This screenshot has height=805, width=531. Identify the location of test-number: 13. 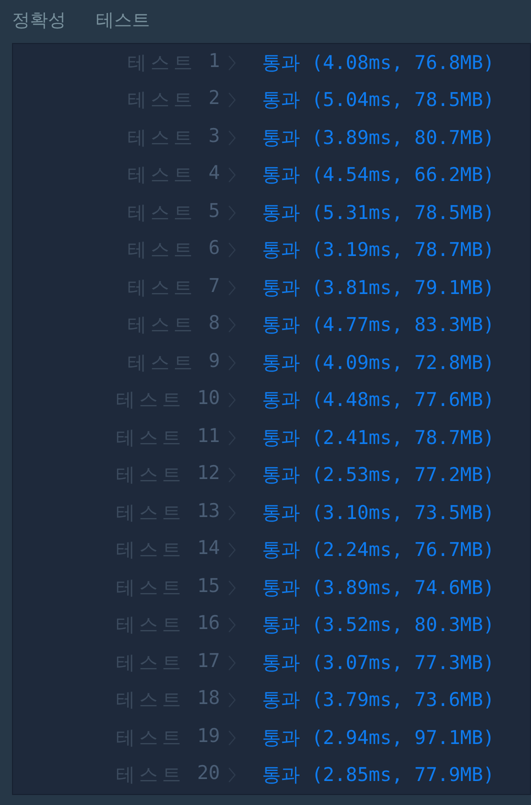
(208, 512).